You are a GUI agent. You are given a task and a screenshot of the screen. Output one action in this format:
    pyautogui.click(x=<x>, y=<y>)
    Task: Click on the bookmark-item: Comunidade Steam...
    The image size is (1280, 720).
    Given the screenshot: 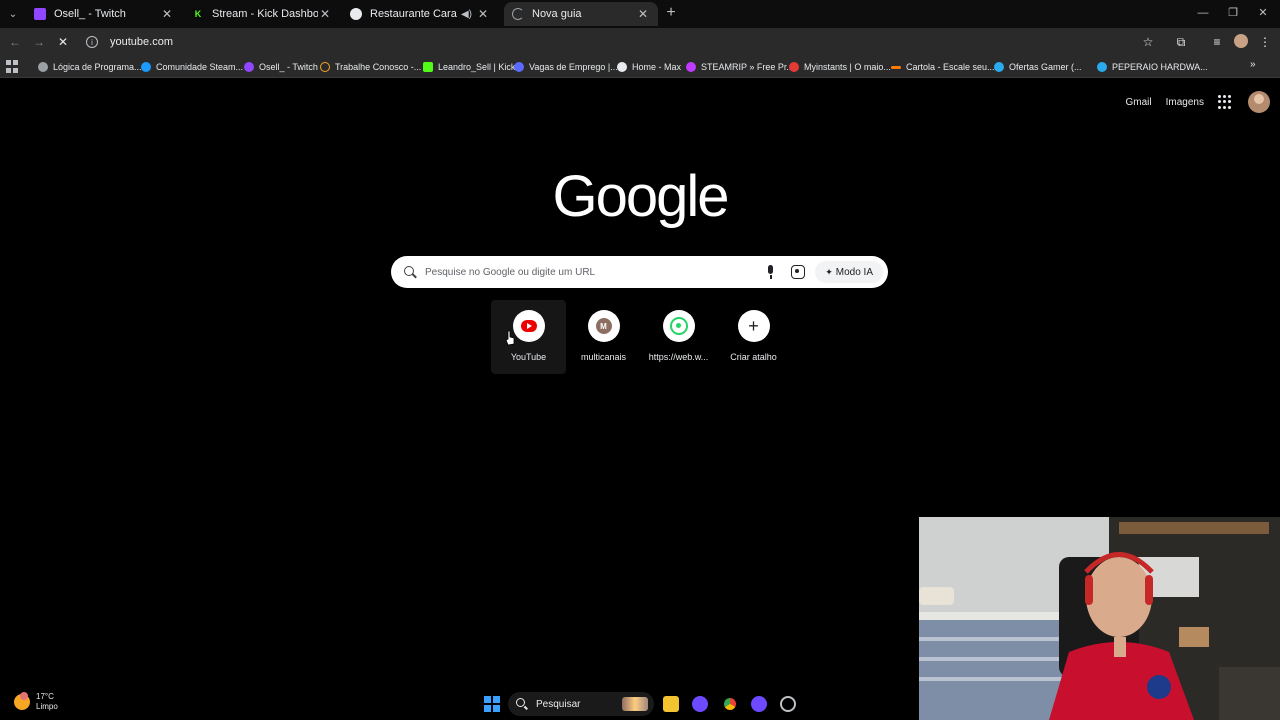 What is the action you would take?
    pyautogui.click(x=192, y=67)
    